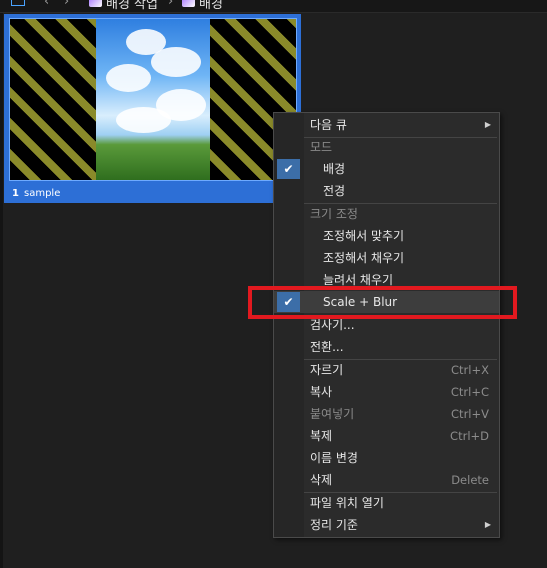 The image size is (547, 568). Describe the element at coordinates (46, 4) in the screenshot. I see `back-button: ‹` at that location.